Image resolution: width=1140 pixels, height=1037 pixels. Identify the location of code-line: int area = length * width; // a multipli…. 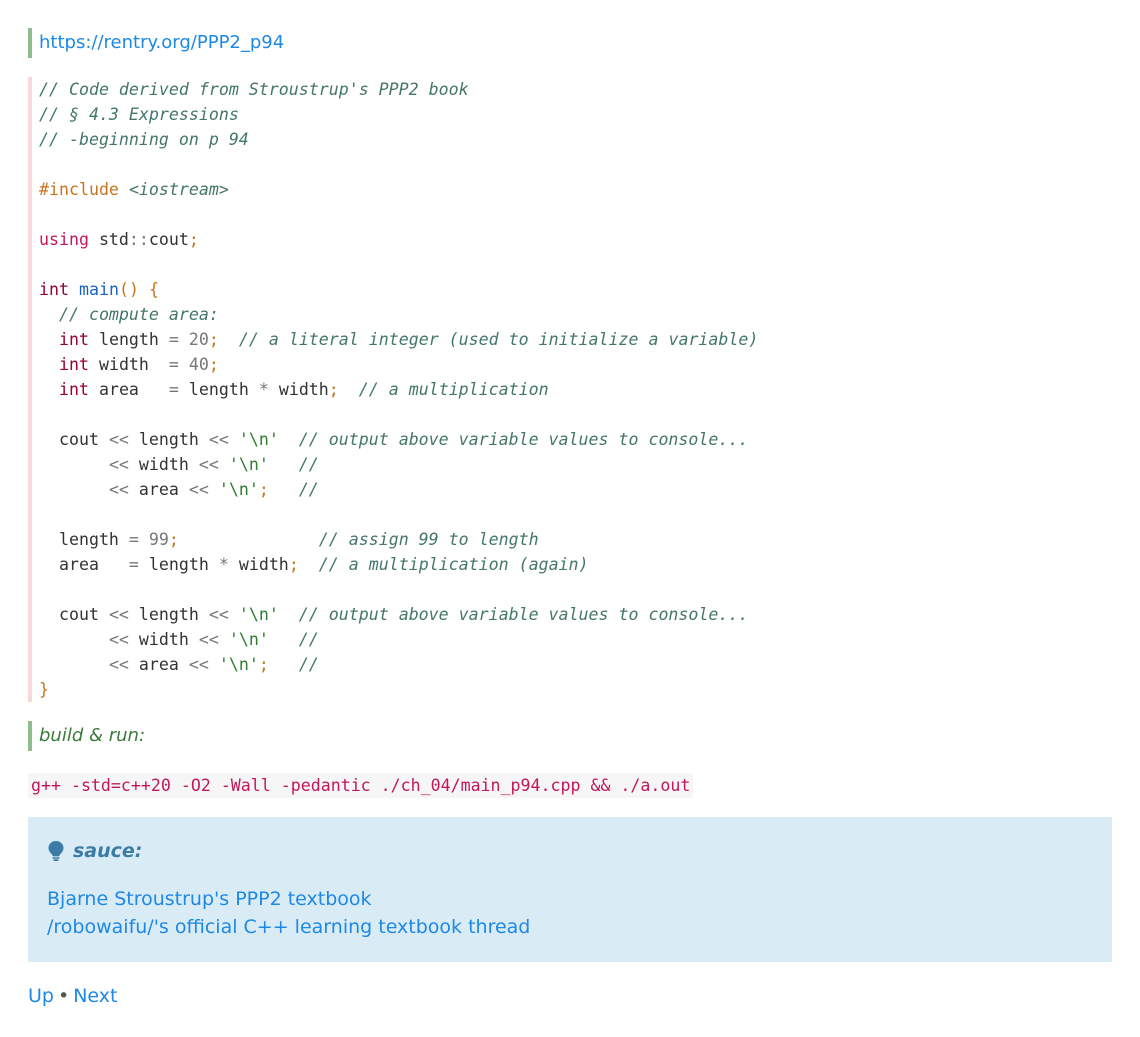
(303, 389).